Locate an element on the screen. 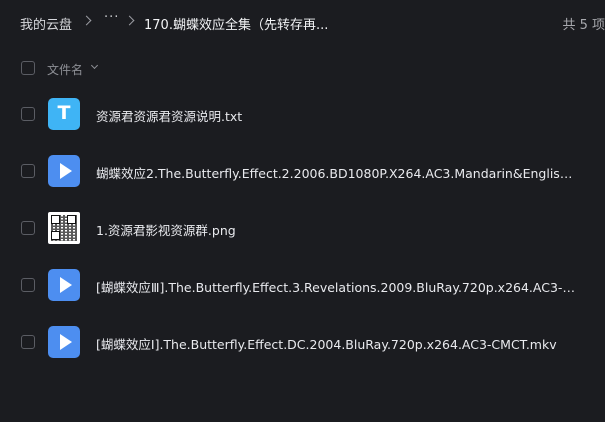 Image resolution: width=605 pixels, height=422 pixels. txt-file-icon: T is located at coordinates (64, 114).